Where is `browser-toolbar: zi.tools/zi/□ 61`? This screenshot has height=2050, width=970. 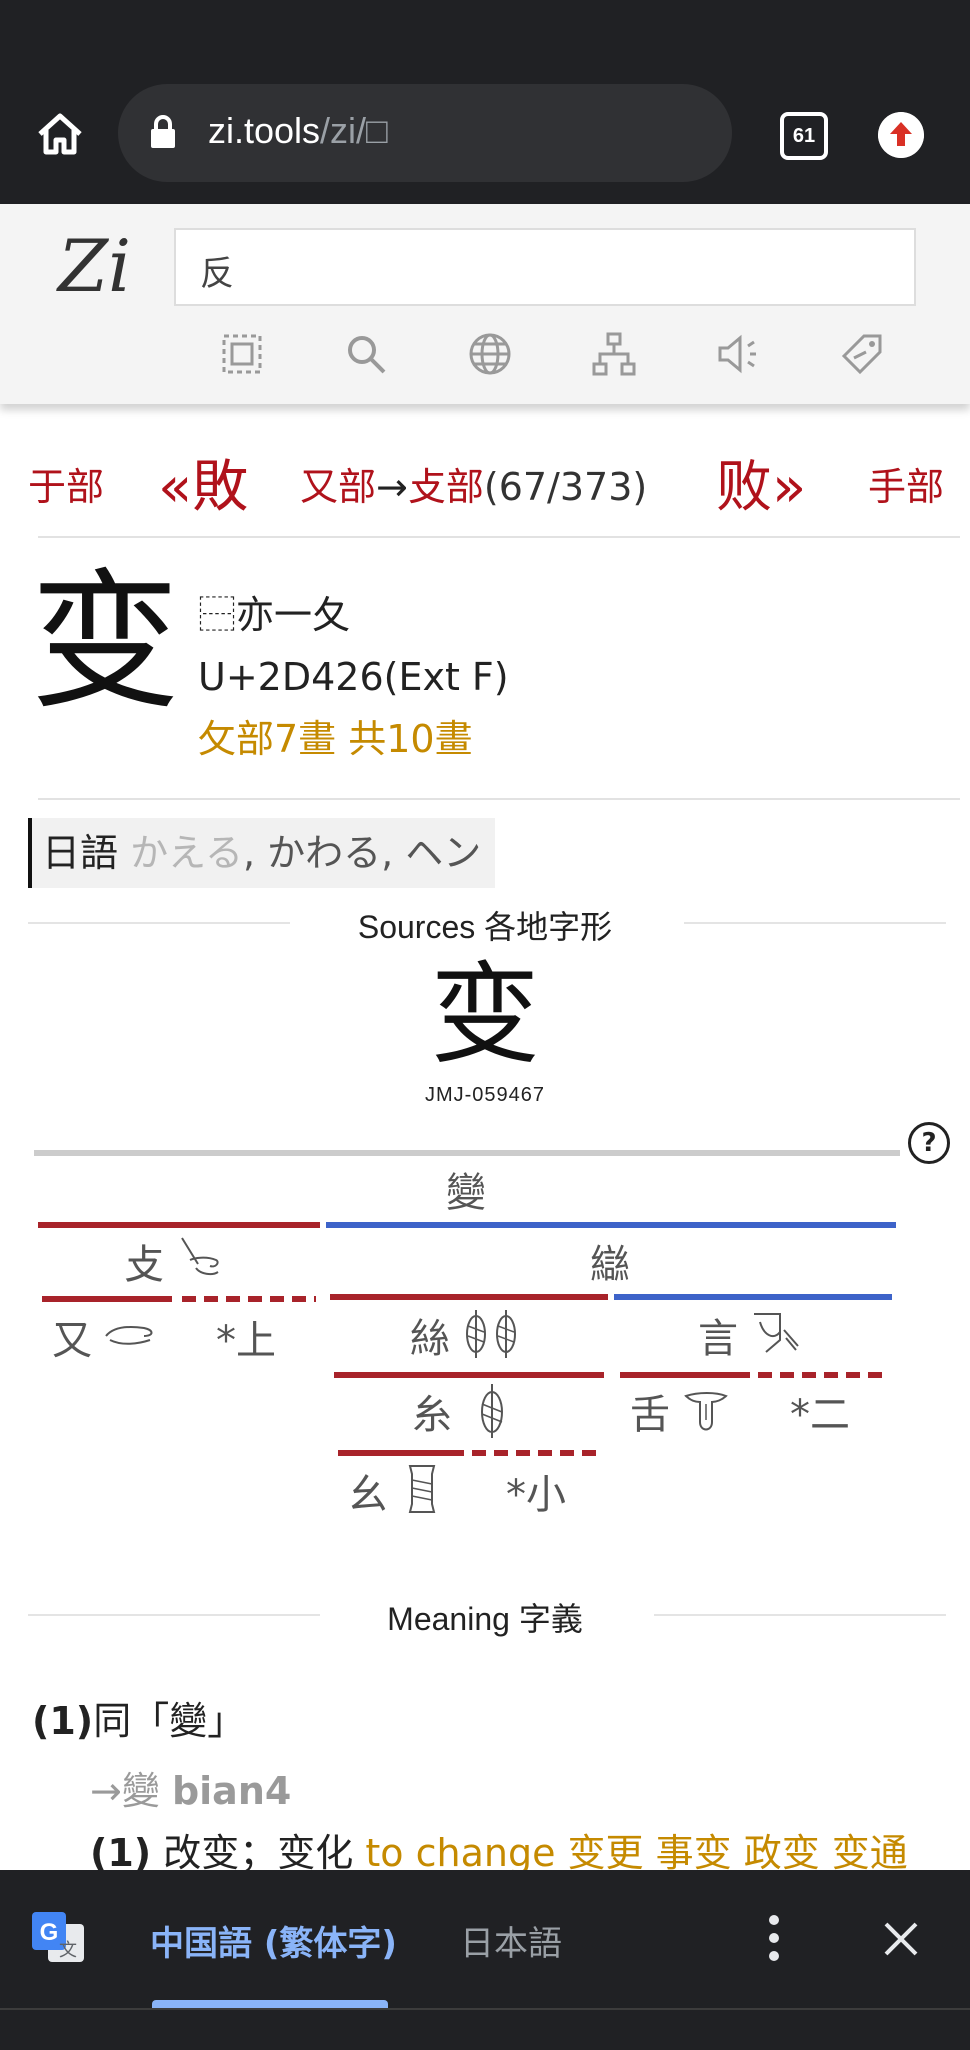 browser-toolbar: zi.tools/zi/□ 61 is located at coordinates (485, 144).